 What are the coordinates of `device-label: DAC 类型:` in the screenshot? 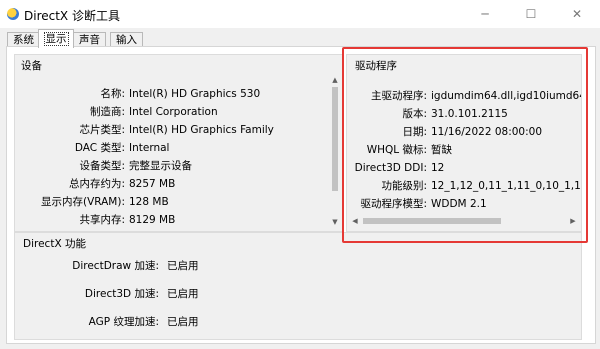 It's located at (99, 148).